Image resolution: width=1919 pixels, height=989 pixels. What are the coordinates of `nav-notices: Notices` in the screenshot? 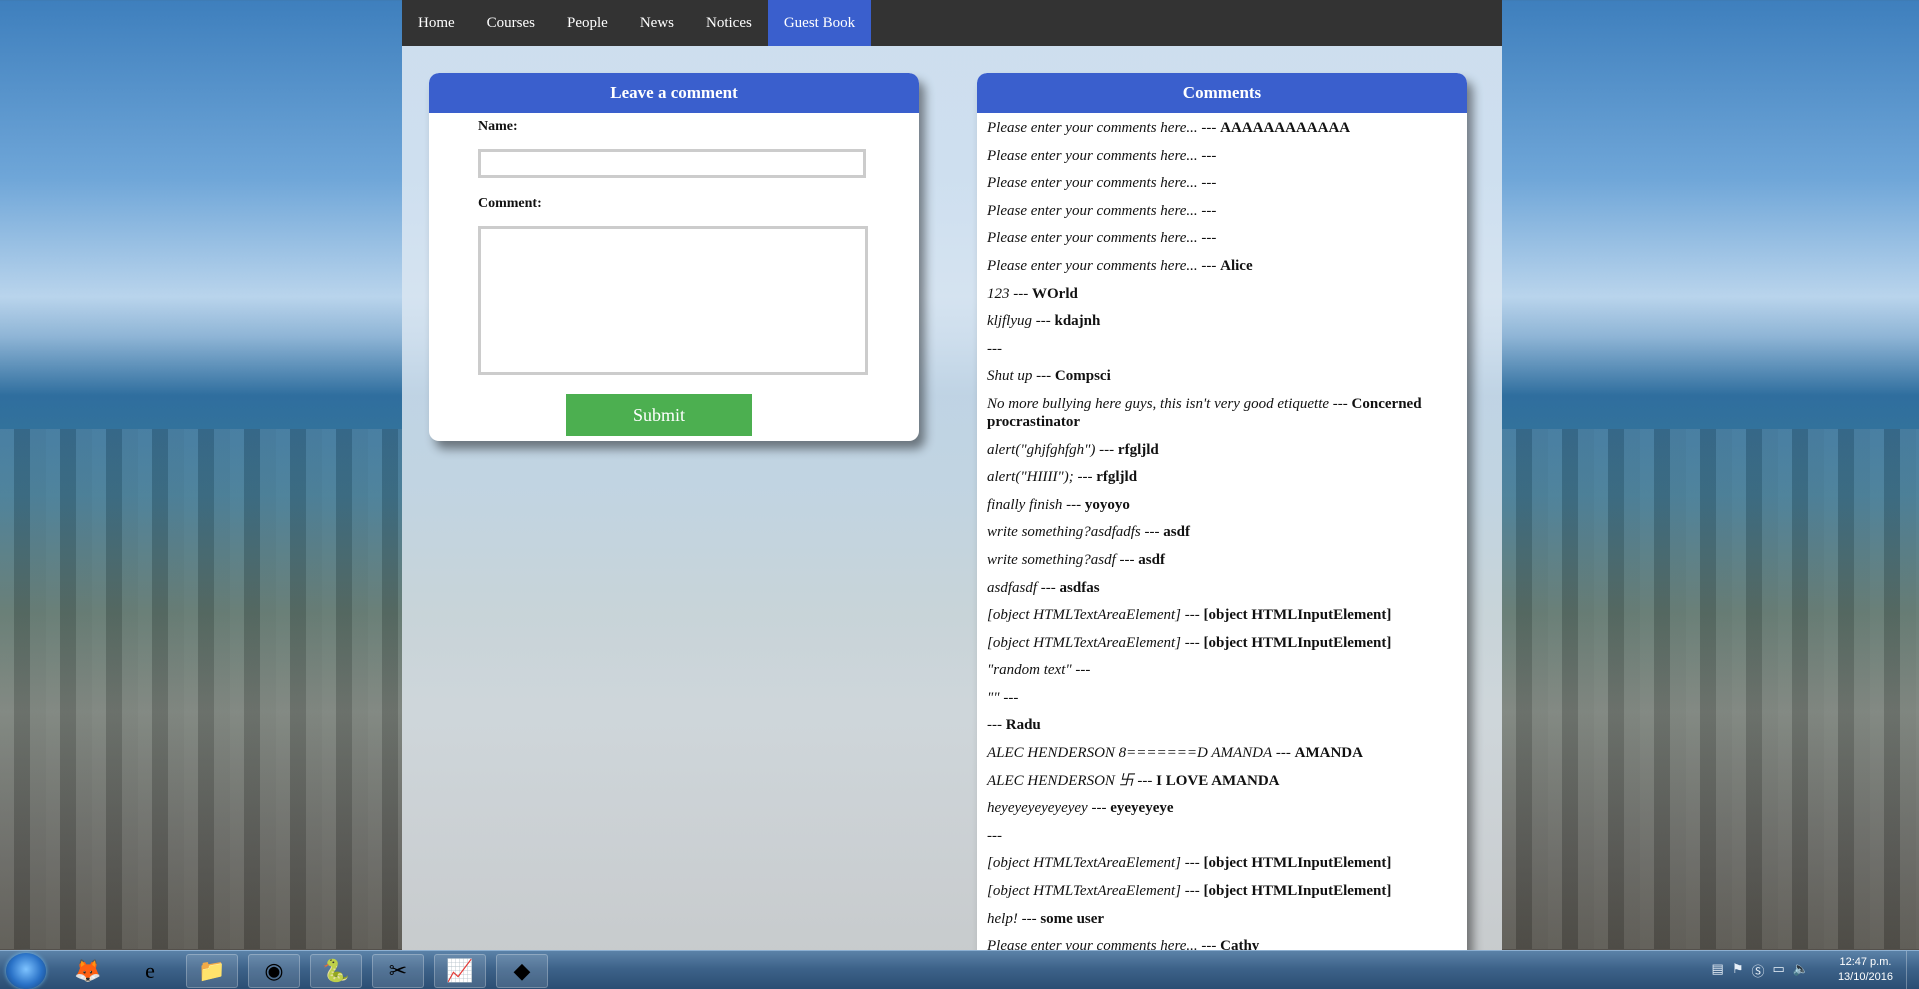 It's located at (729, 23).